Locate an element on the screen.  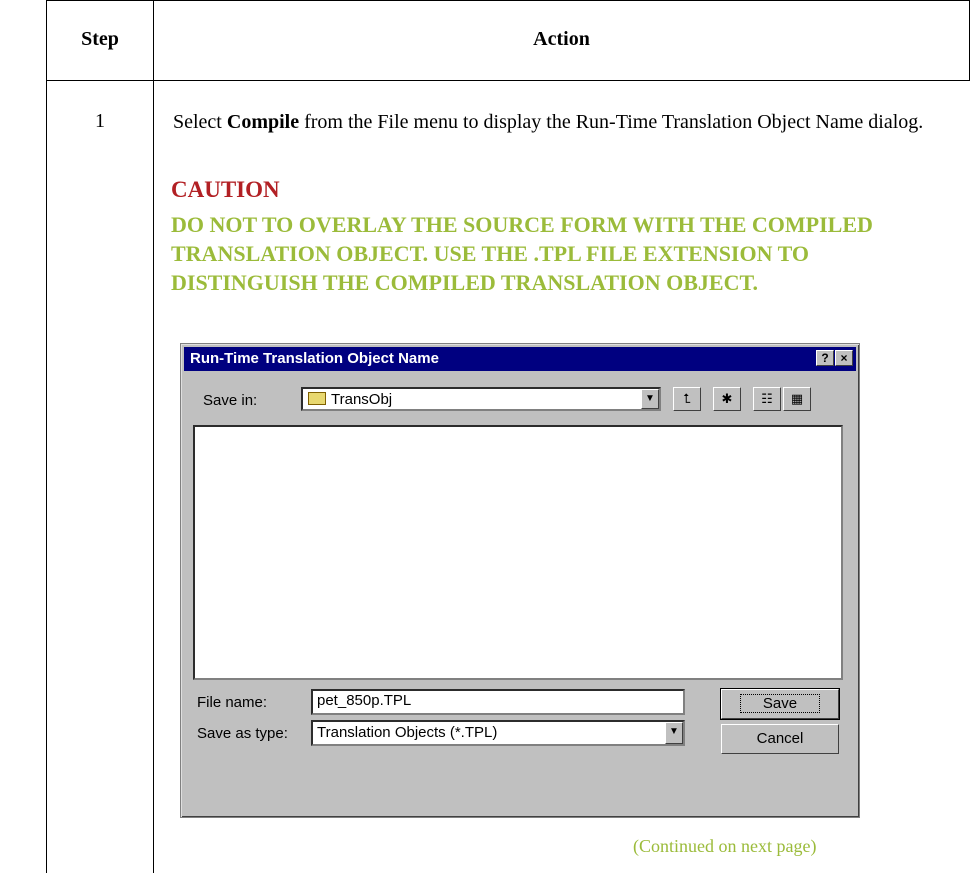
save-as-type-value: Translation Objects (*.TPL) is located at coordinates (407, 732).